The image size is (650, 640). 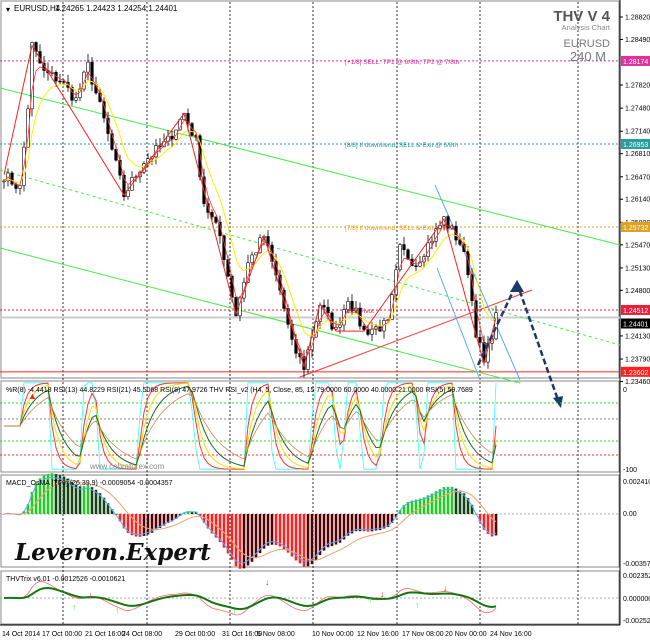 What do you see at coordinates (637, 245) in the screenshot?
I see `price-tick-label: 1.25470` at bounding box center [637, 245].